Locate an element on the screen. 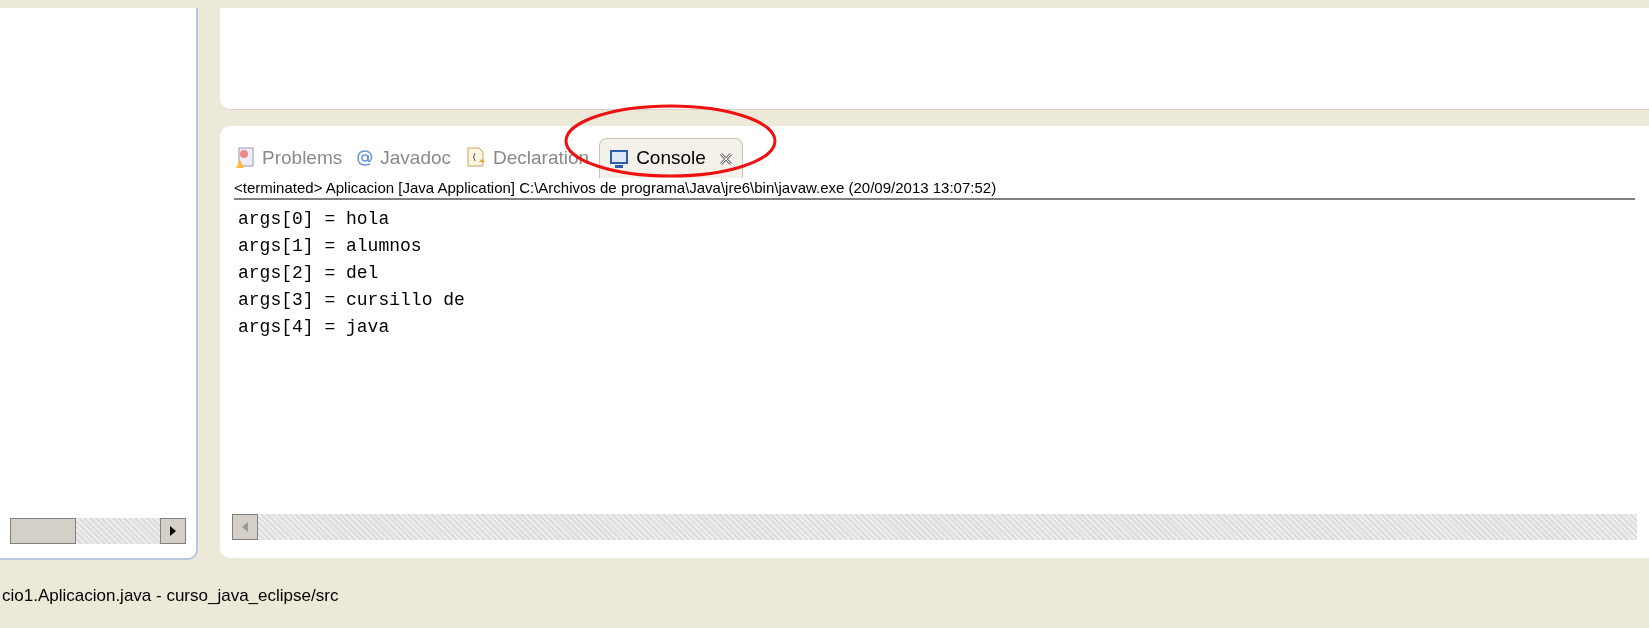  document-icon is located at coordinates (476, 158).